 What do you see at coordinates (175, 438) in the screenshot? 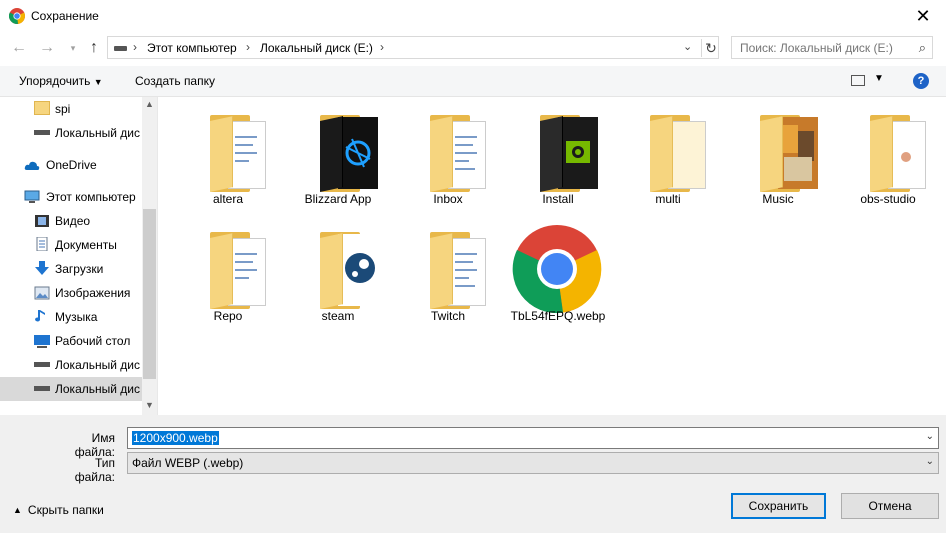
I see `filename-value: 1200x900.webp` at bounding box center [175, 438].